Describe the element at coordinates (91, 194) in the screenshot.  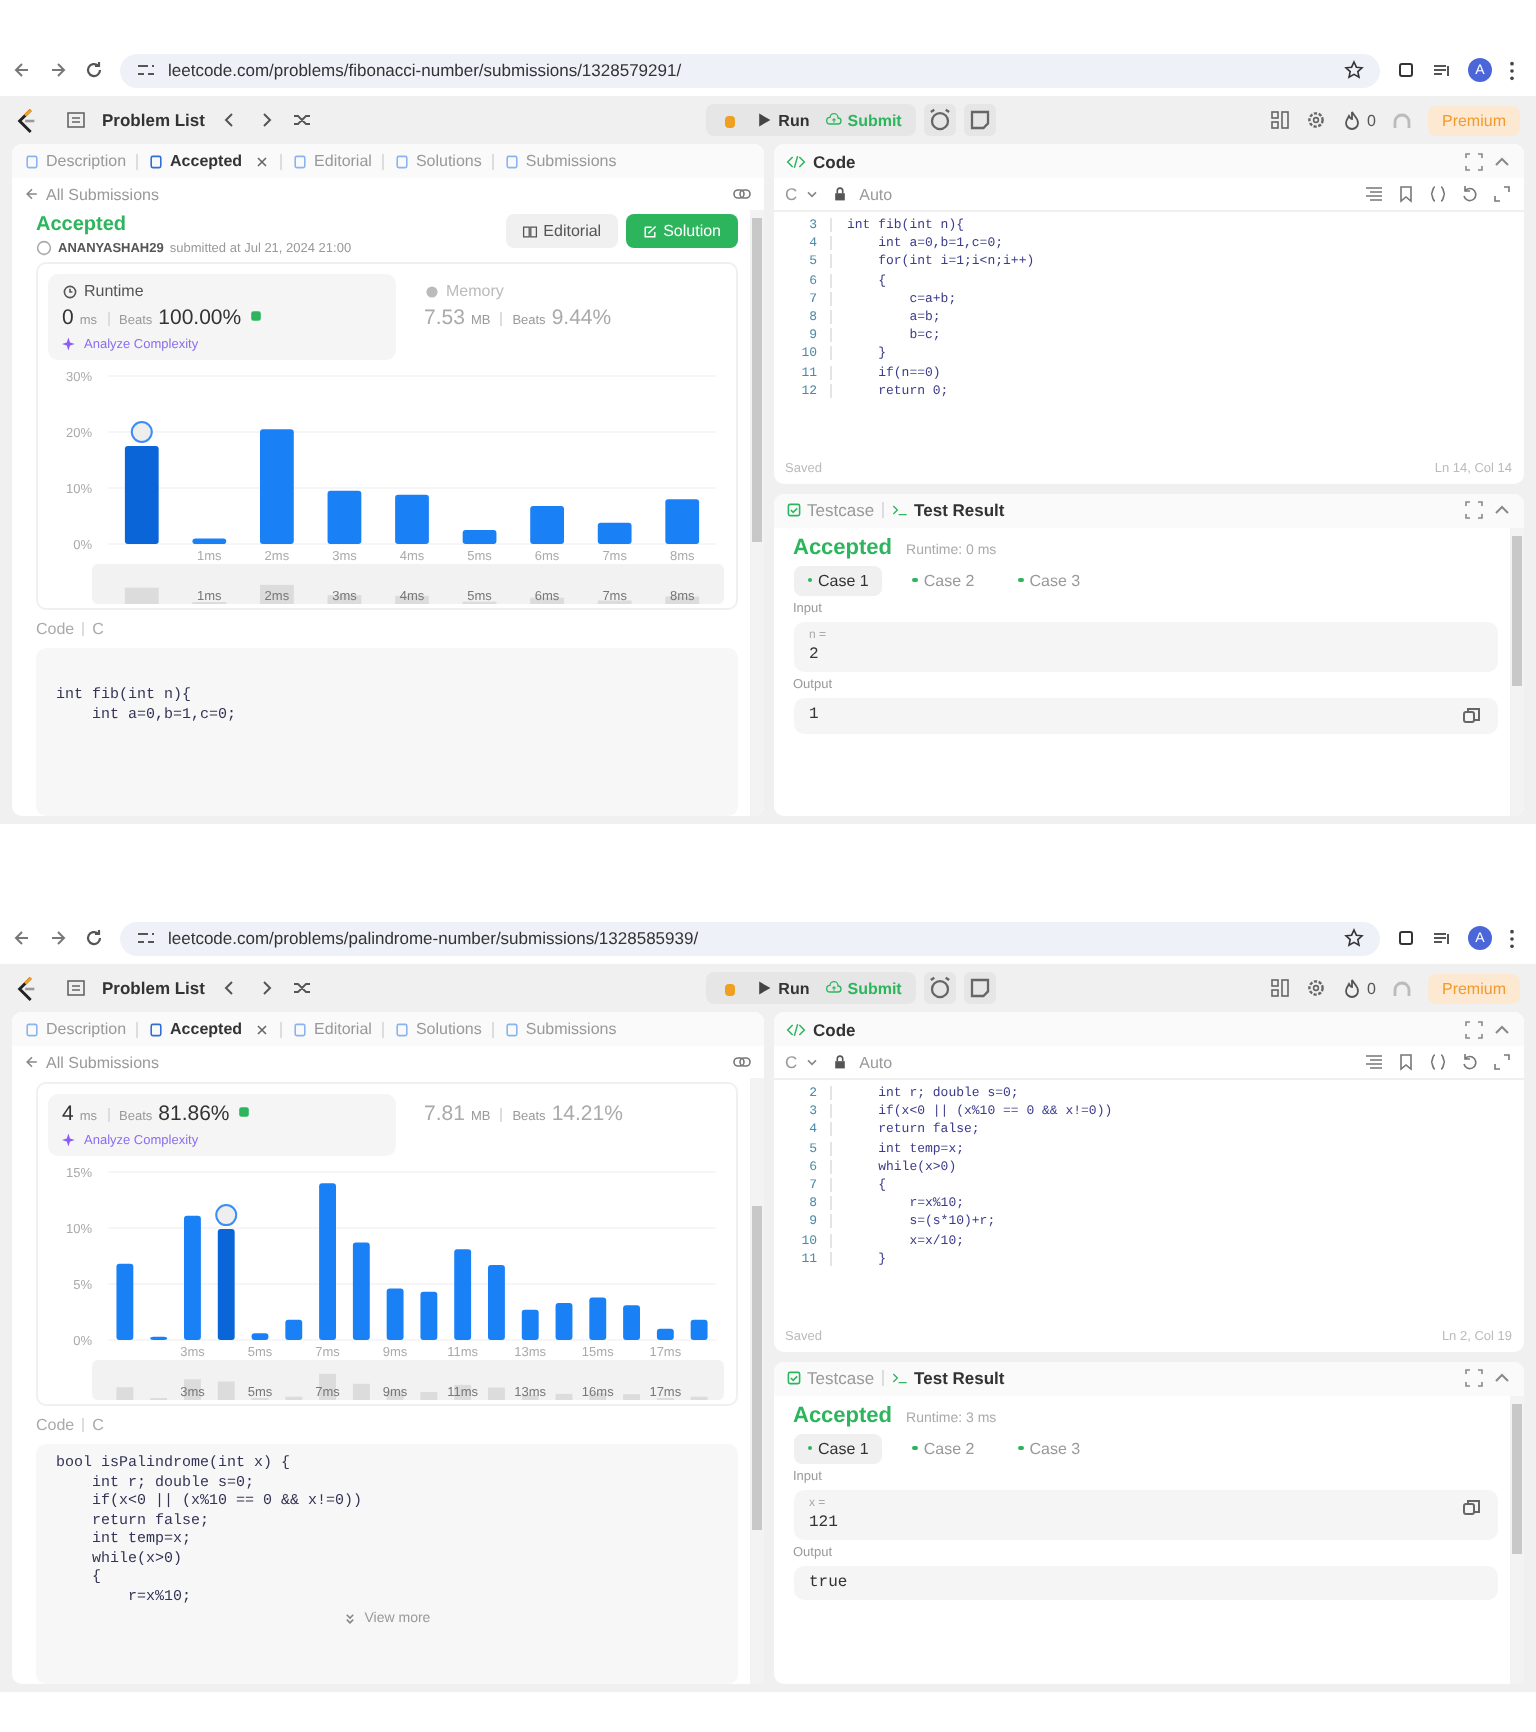
I see `all-submissions-link: All Submissions` at that location.